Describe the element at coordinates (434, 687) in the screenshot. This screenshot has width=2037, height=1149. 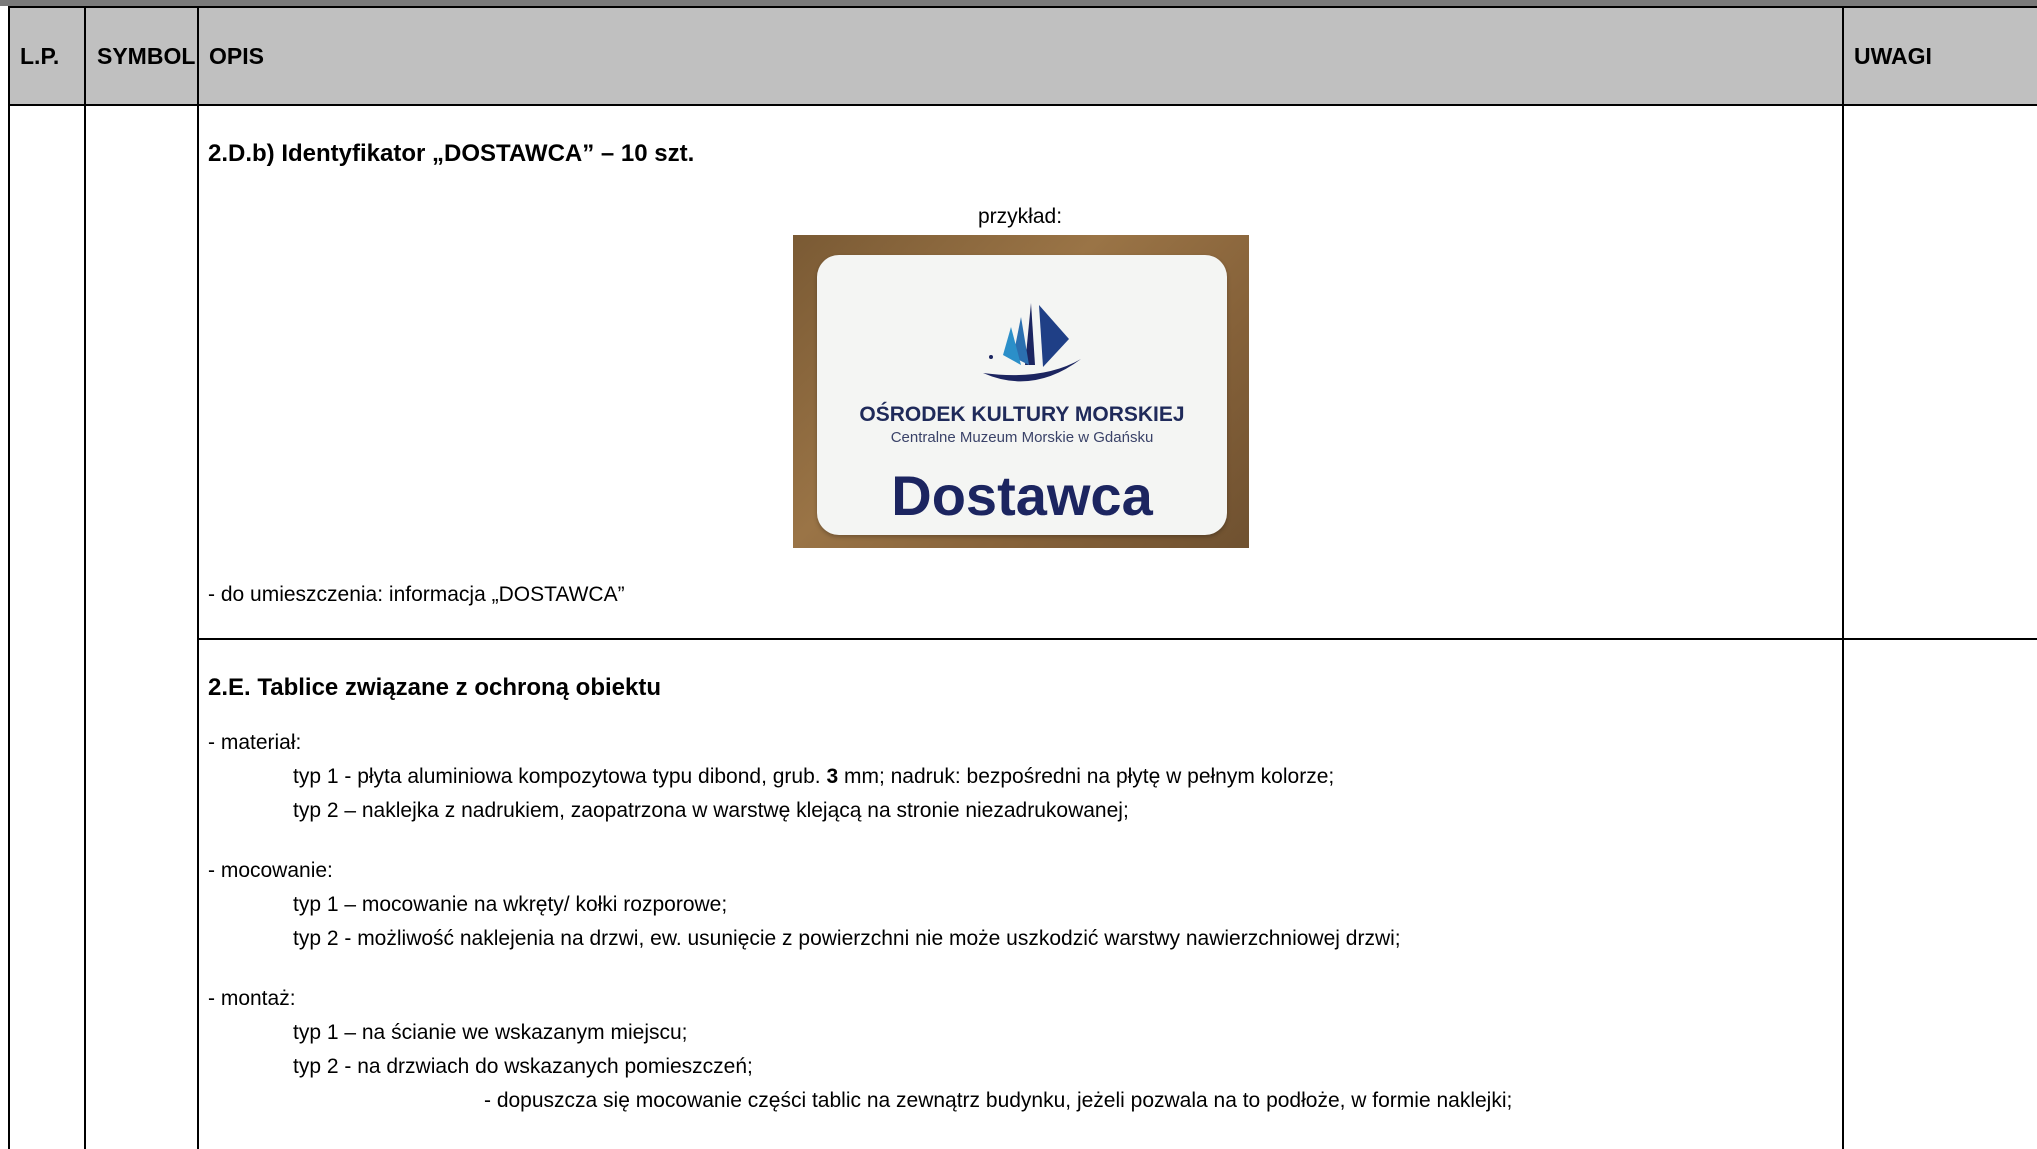
I see `section-e-title: 2.E. Tablice związane z ochroną obiektu` at that location.